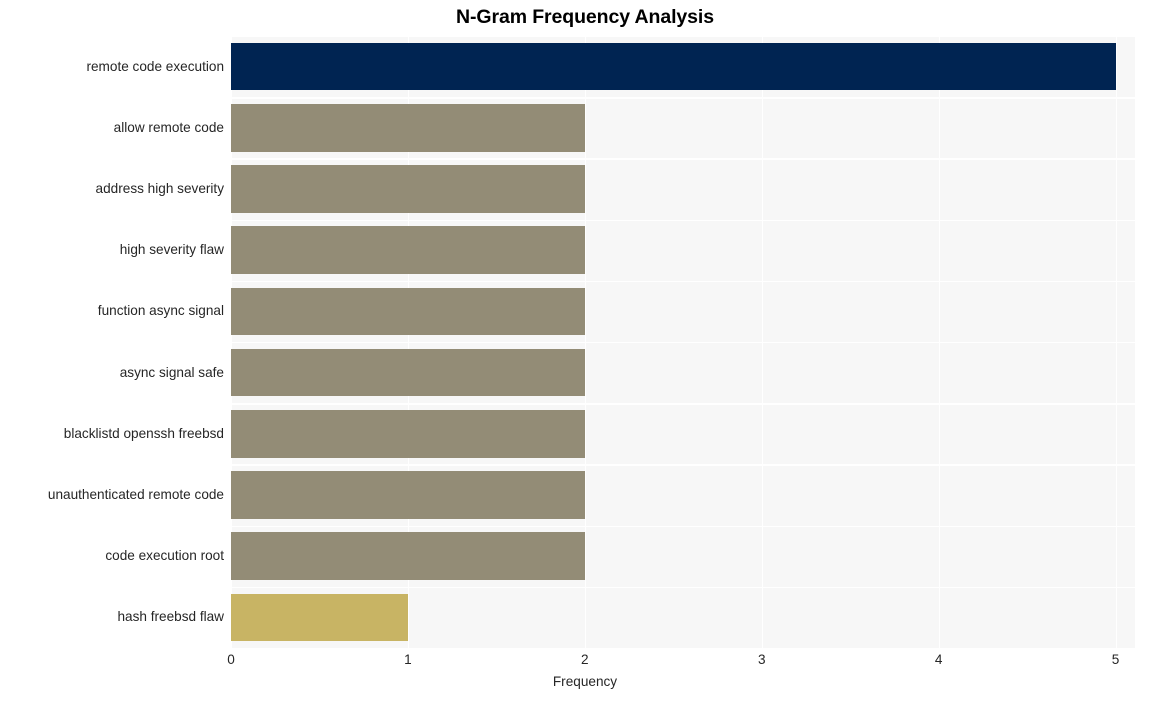 Image resolution: width=1170 pixels, height=701 pixels. Describe the element at coordinates (585, 659) in the screenshot. I see `x-axis-tick-label: 2` at that location.